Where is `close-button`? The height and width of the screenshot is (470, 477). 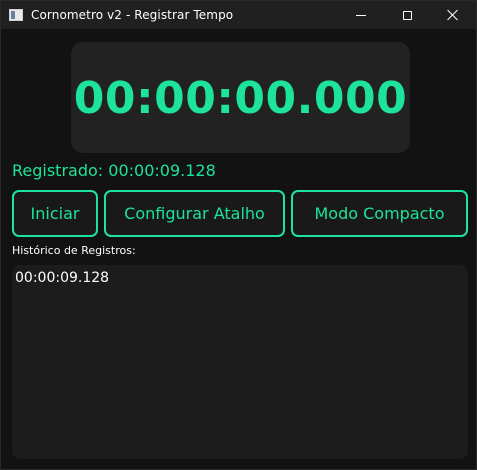
close-button is located at coordinates (453, 15).